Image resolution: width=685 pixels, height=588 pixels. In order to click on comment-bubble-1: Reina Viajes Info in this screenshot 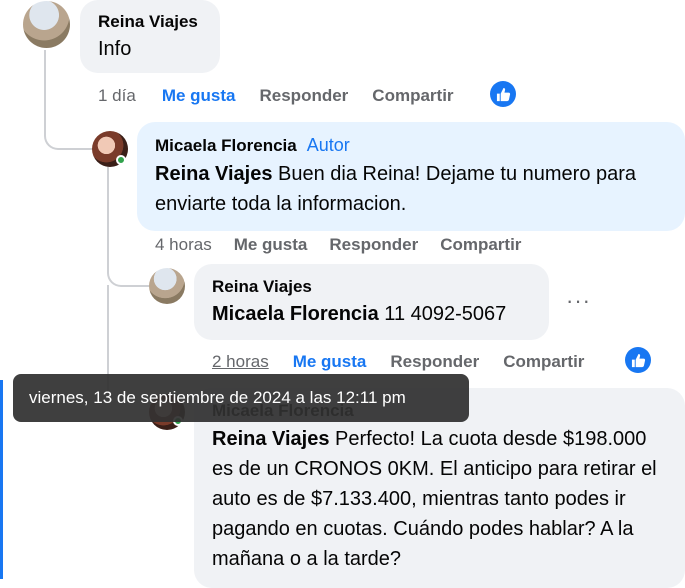, I will do `click(150, 36)`.